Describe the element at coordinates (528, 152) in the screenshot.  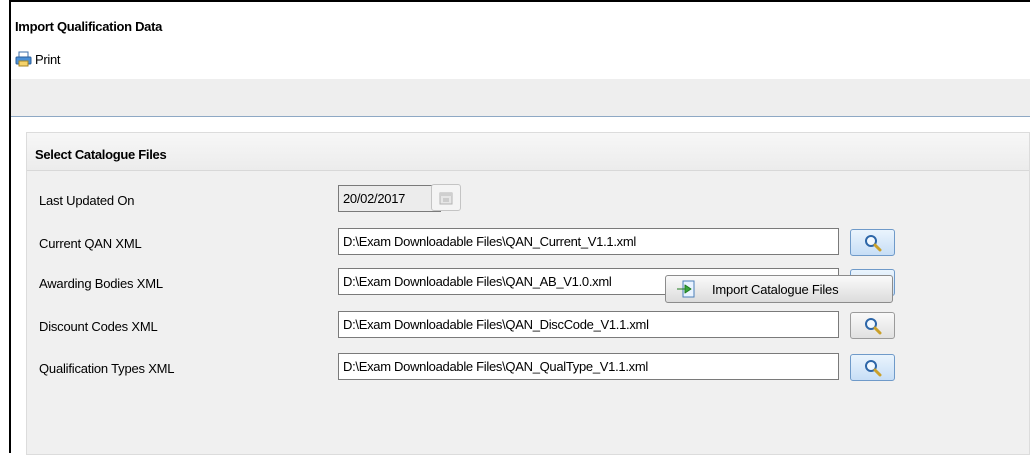
I see `panel-header: Select Catalogue Files` at that location.